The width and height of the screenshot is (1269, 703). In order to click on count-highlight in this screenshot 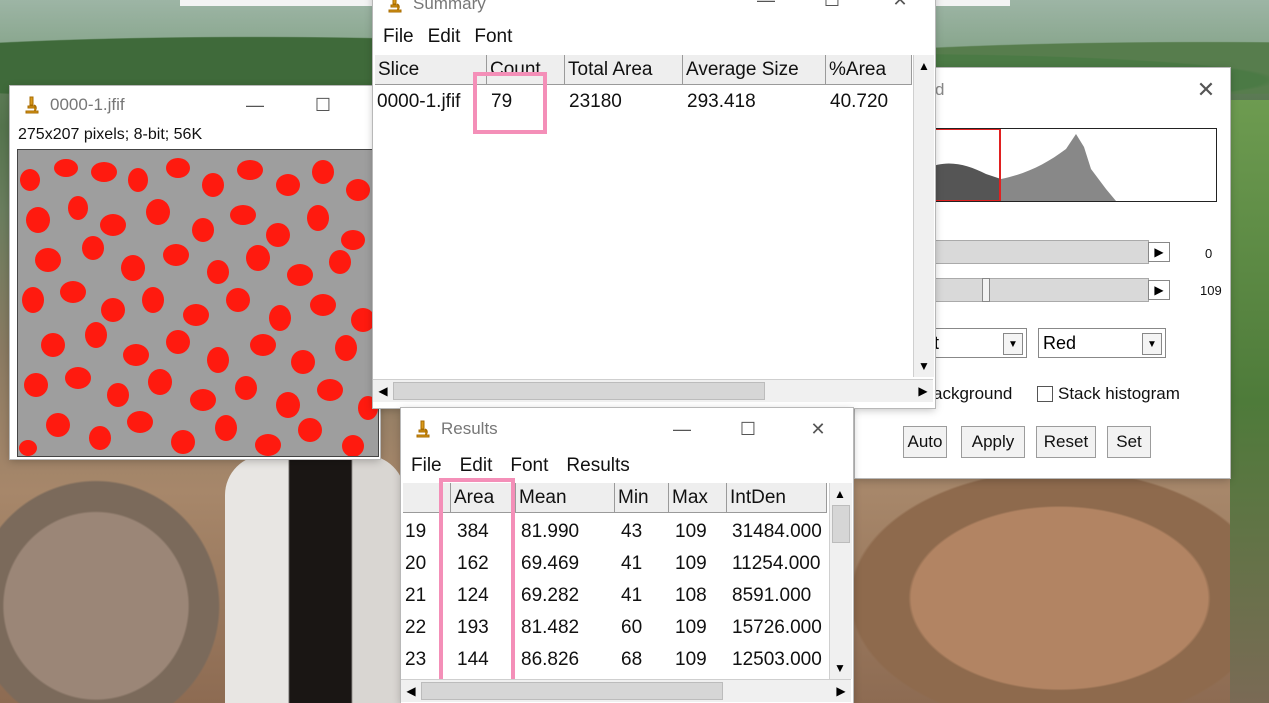, I will do `click(510, 103)`.